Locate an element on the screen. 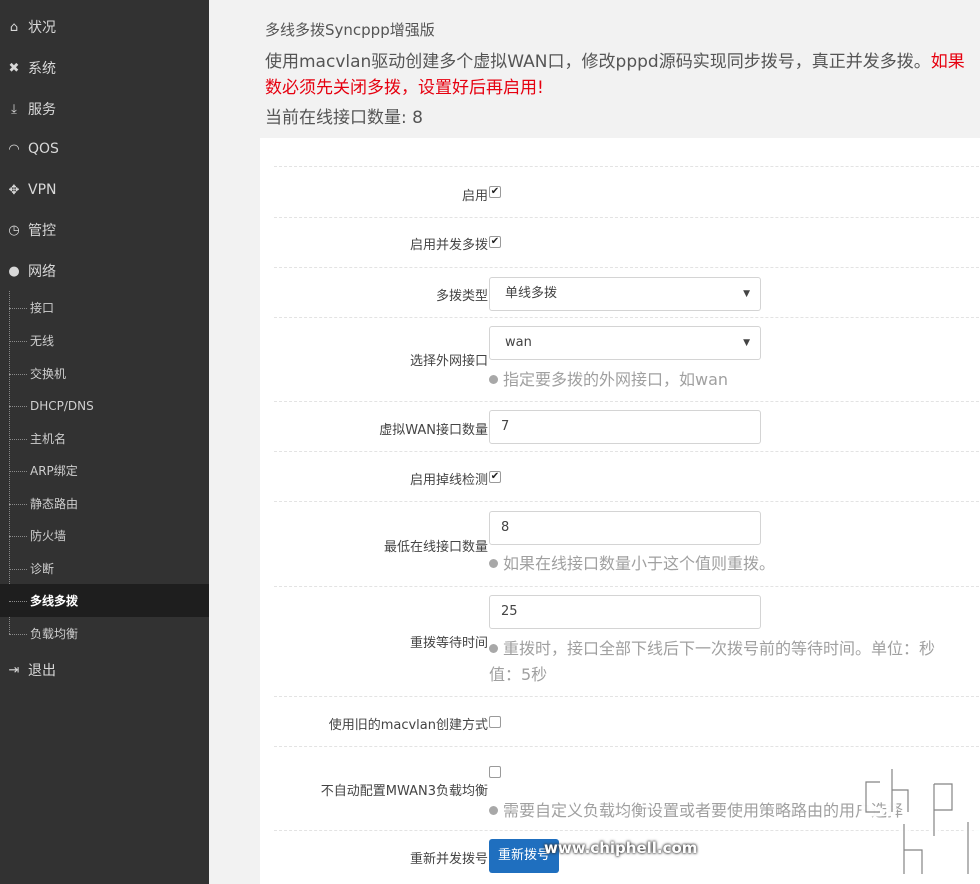 Image resolution: width=980 pixels, height=884 pixels. field-label: 重拨等待时间 is located at coordinates (448, 643).